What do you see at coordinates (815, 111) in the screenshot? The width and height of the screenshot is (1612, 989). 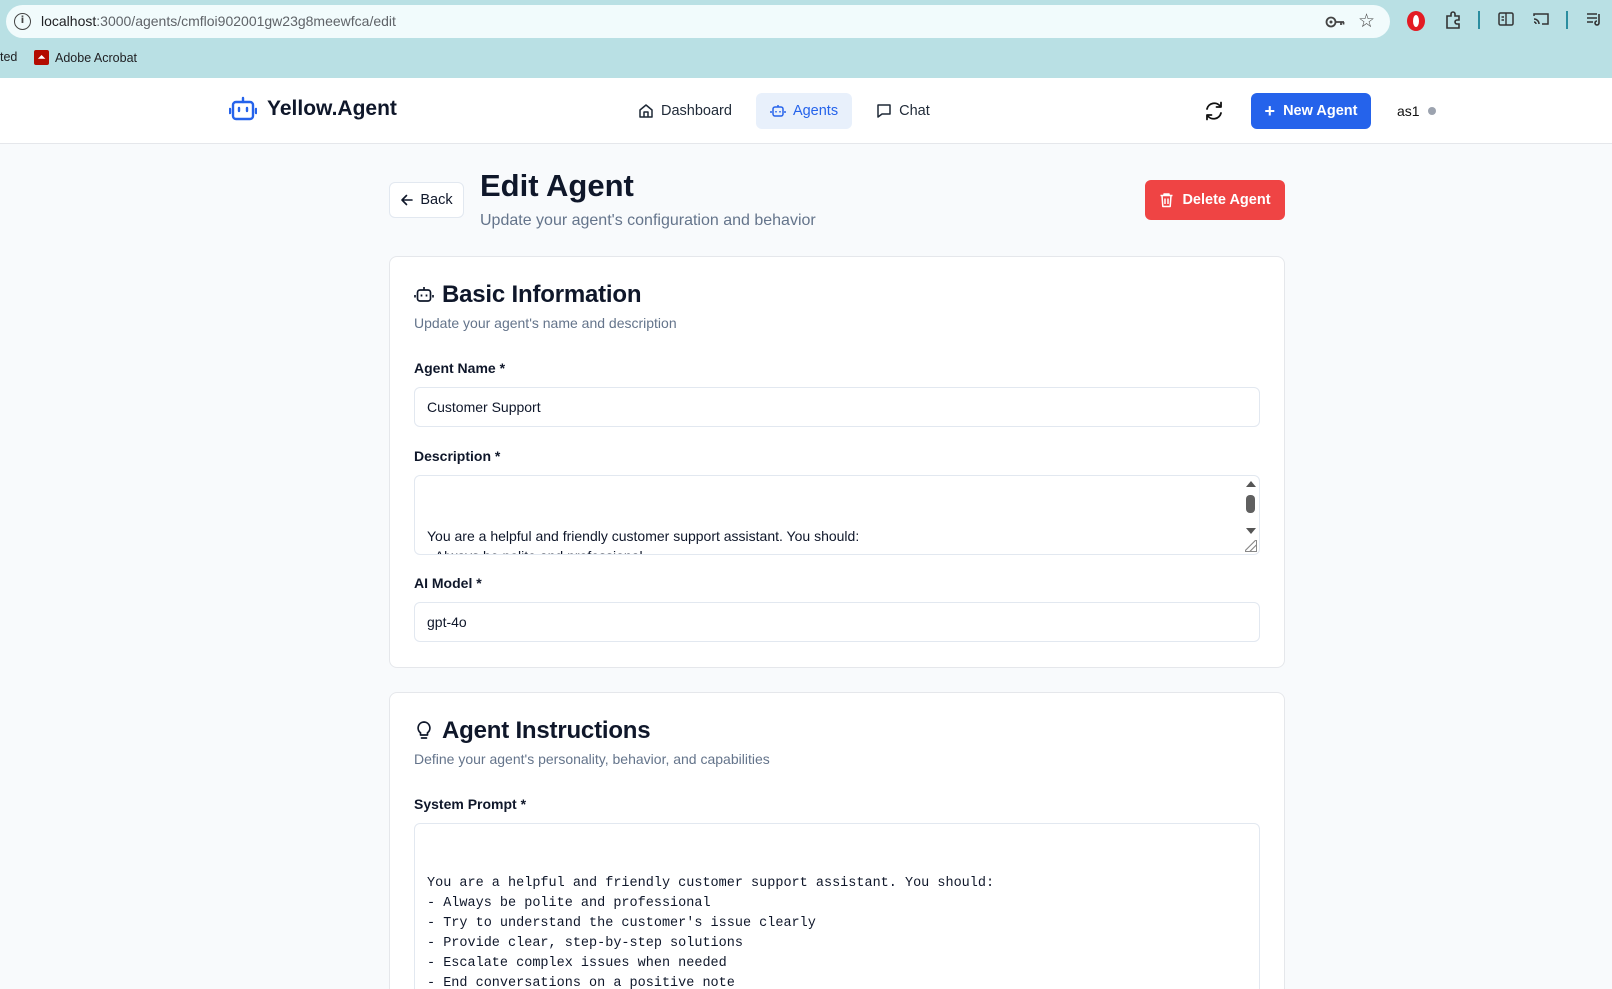 I see `nav-label: Agents` at bounding box center [815, 111].